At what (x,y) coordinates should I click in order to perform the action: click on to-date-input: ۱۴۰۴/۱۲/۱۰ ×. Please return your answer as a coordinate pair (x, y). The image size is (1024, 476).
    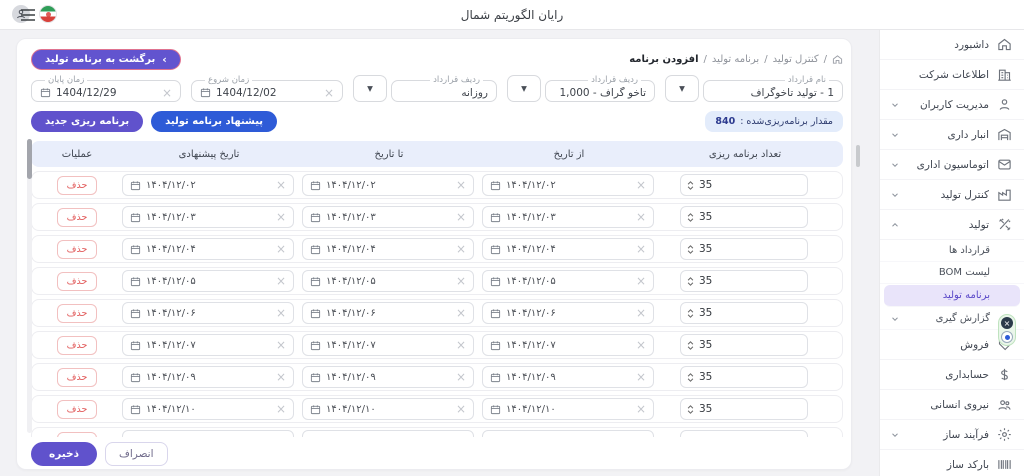
    Looking at the image, I should click on (388, 409).